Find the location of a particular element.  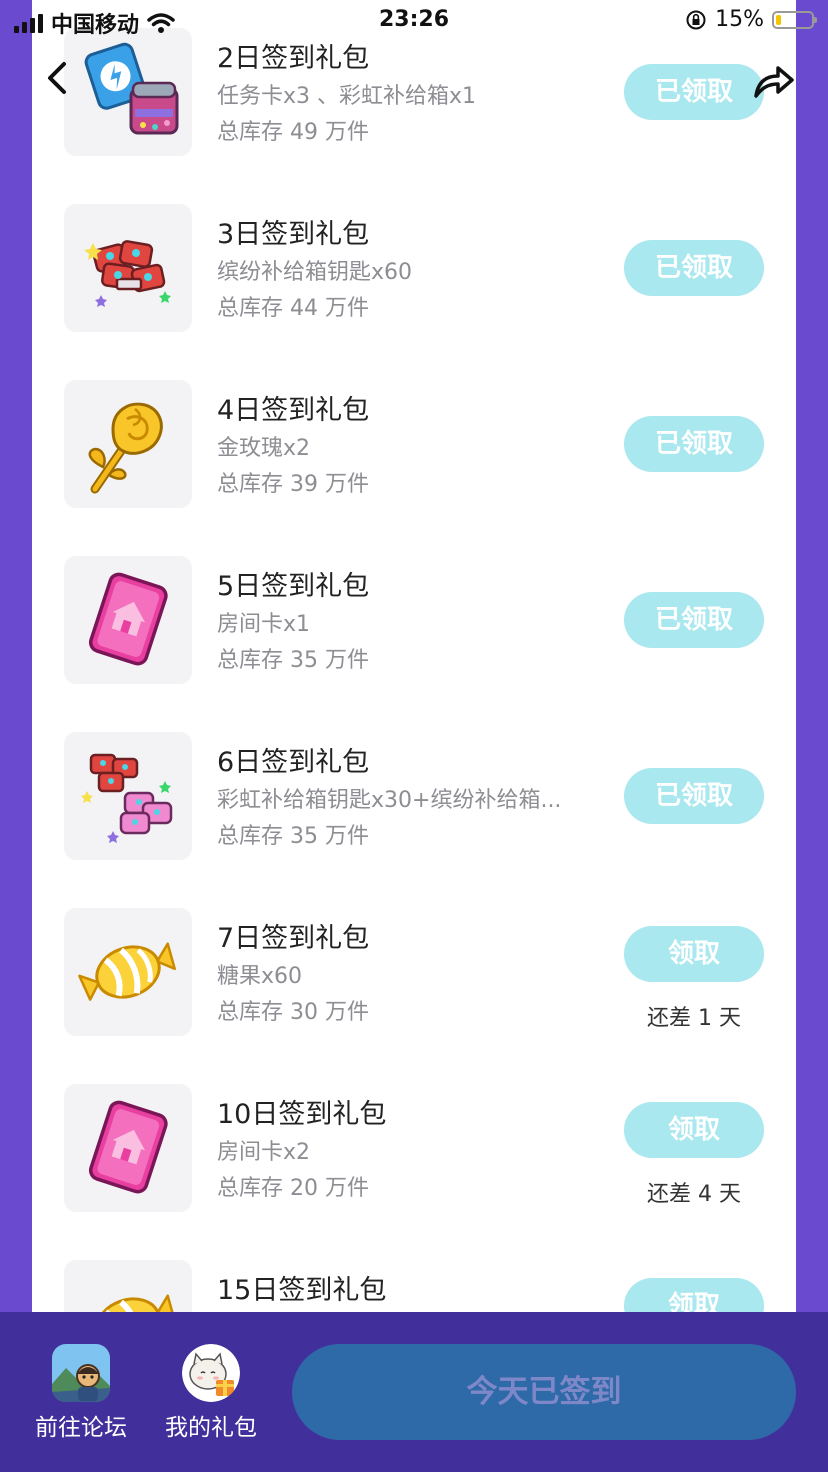

gift-title: 15日签到礼包 is located at coordinates (302, 1290).